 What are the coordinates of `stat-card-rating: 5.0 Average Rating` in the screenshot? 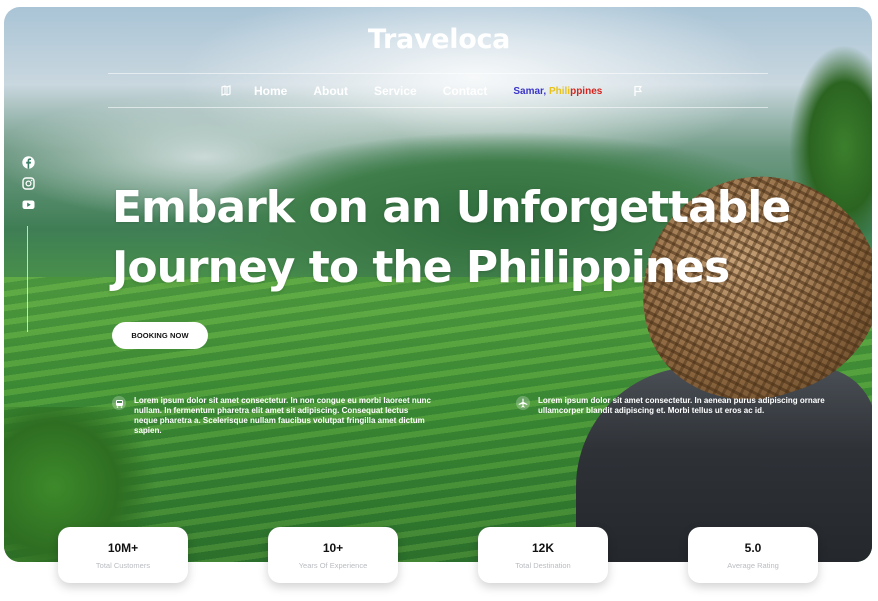 It's located at (753, 555).